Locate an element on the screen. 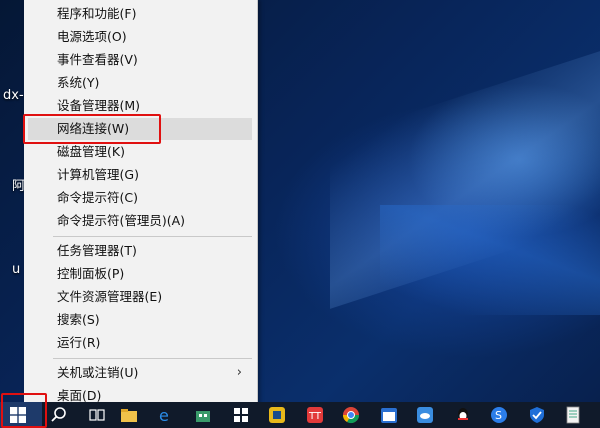 Image resolution: width=600 pixels, height=428 pixels. wallpaper-beam is located at coordinates (490, 260).